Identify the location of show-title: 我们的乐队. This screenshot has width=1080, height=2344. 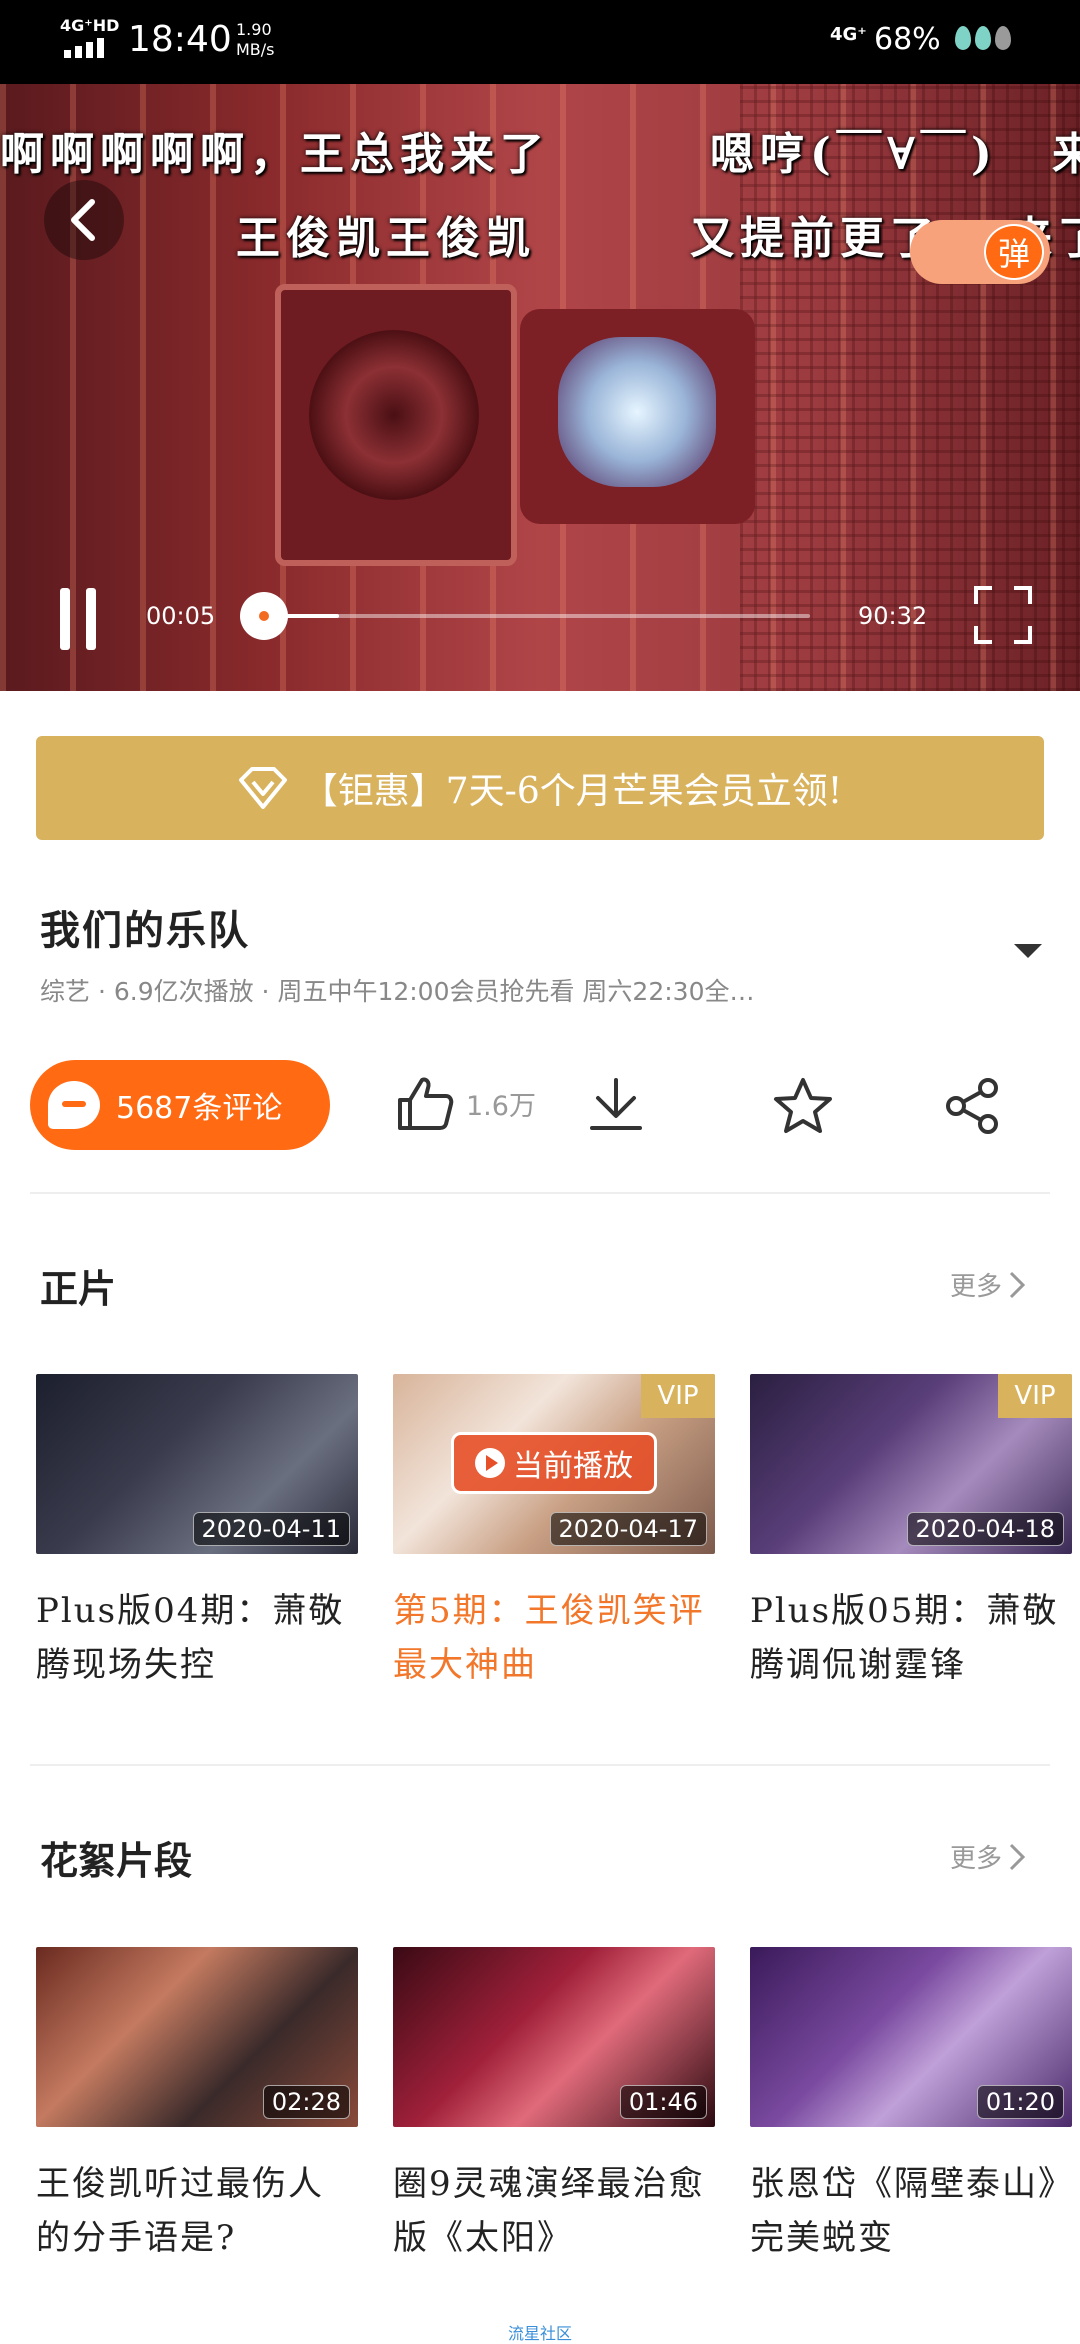
(145, 930).